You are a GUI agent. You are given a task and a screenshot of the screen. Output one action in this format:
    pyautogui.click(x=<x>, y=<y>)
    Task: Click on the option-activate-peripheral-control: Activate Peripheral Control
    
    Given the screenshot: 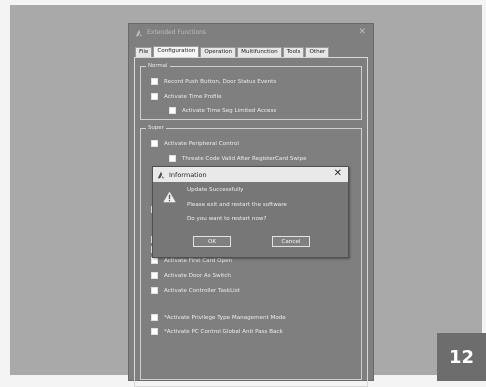 What is the action you would take?
    pyautogui.click(x=195, y=143)
    